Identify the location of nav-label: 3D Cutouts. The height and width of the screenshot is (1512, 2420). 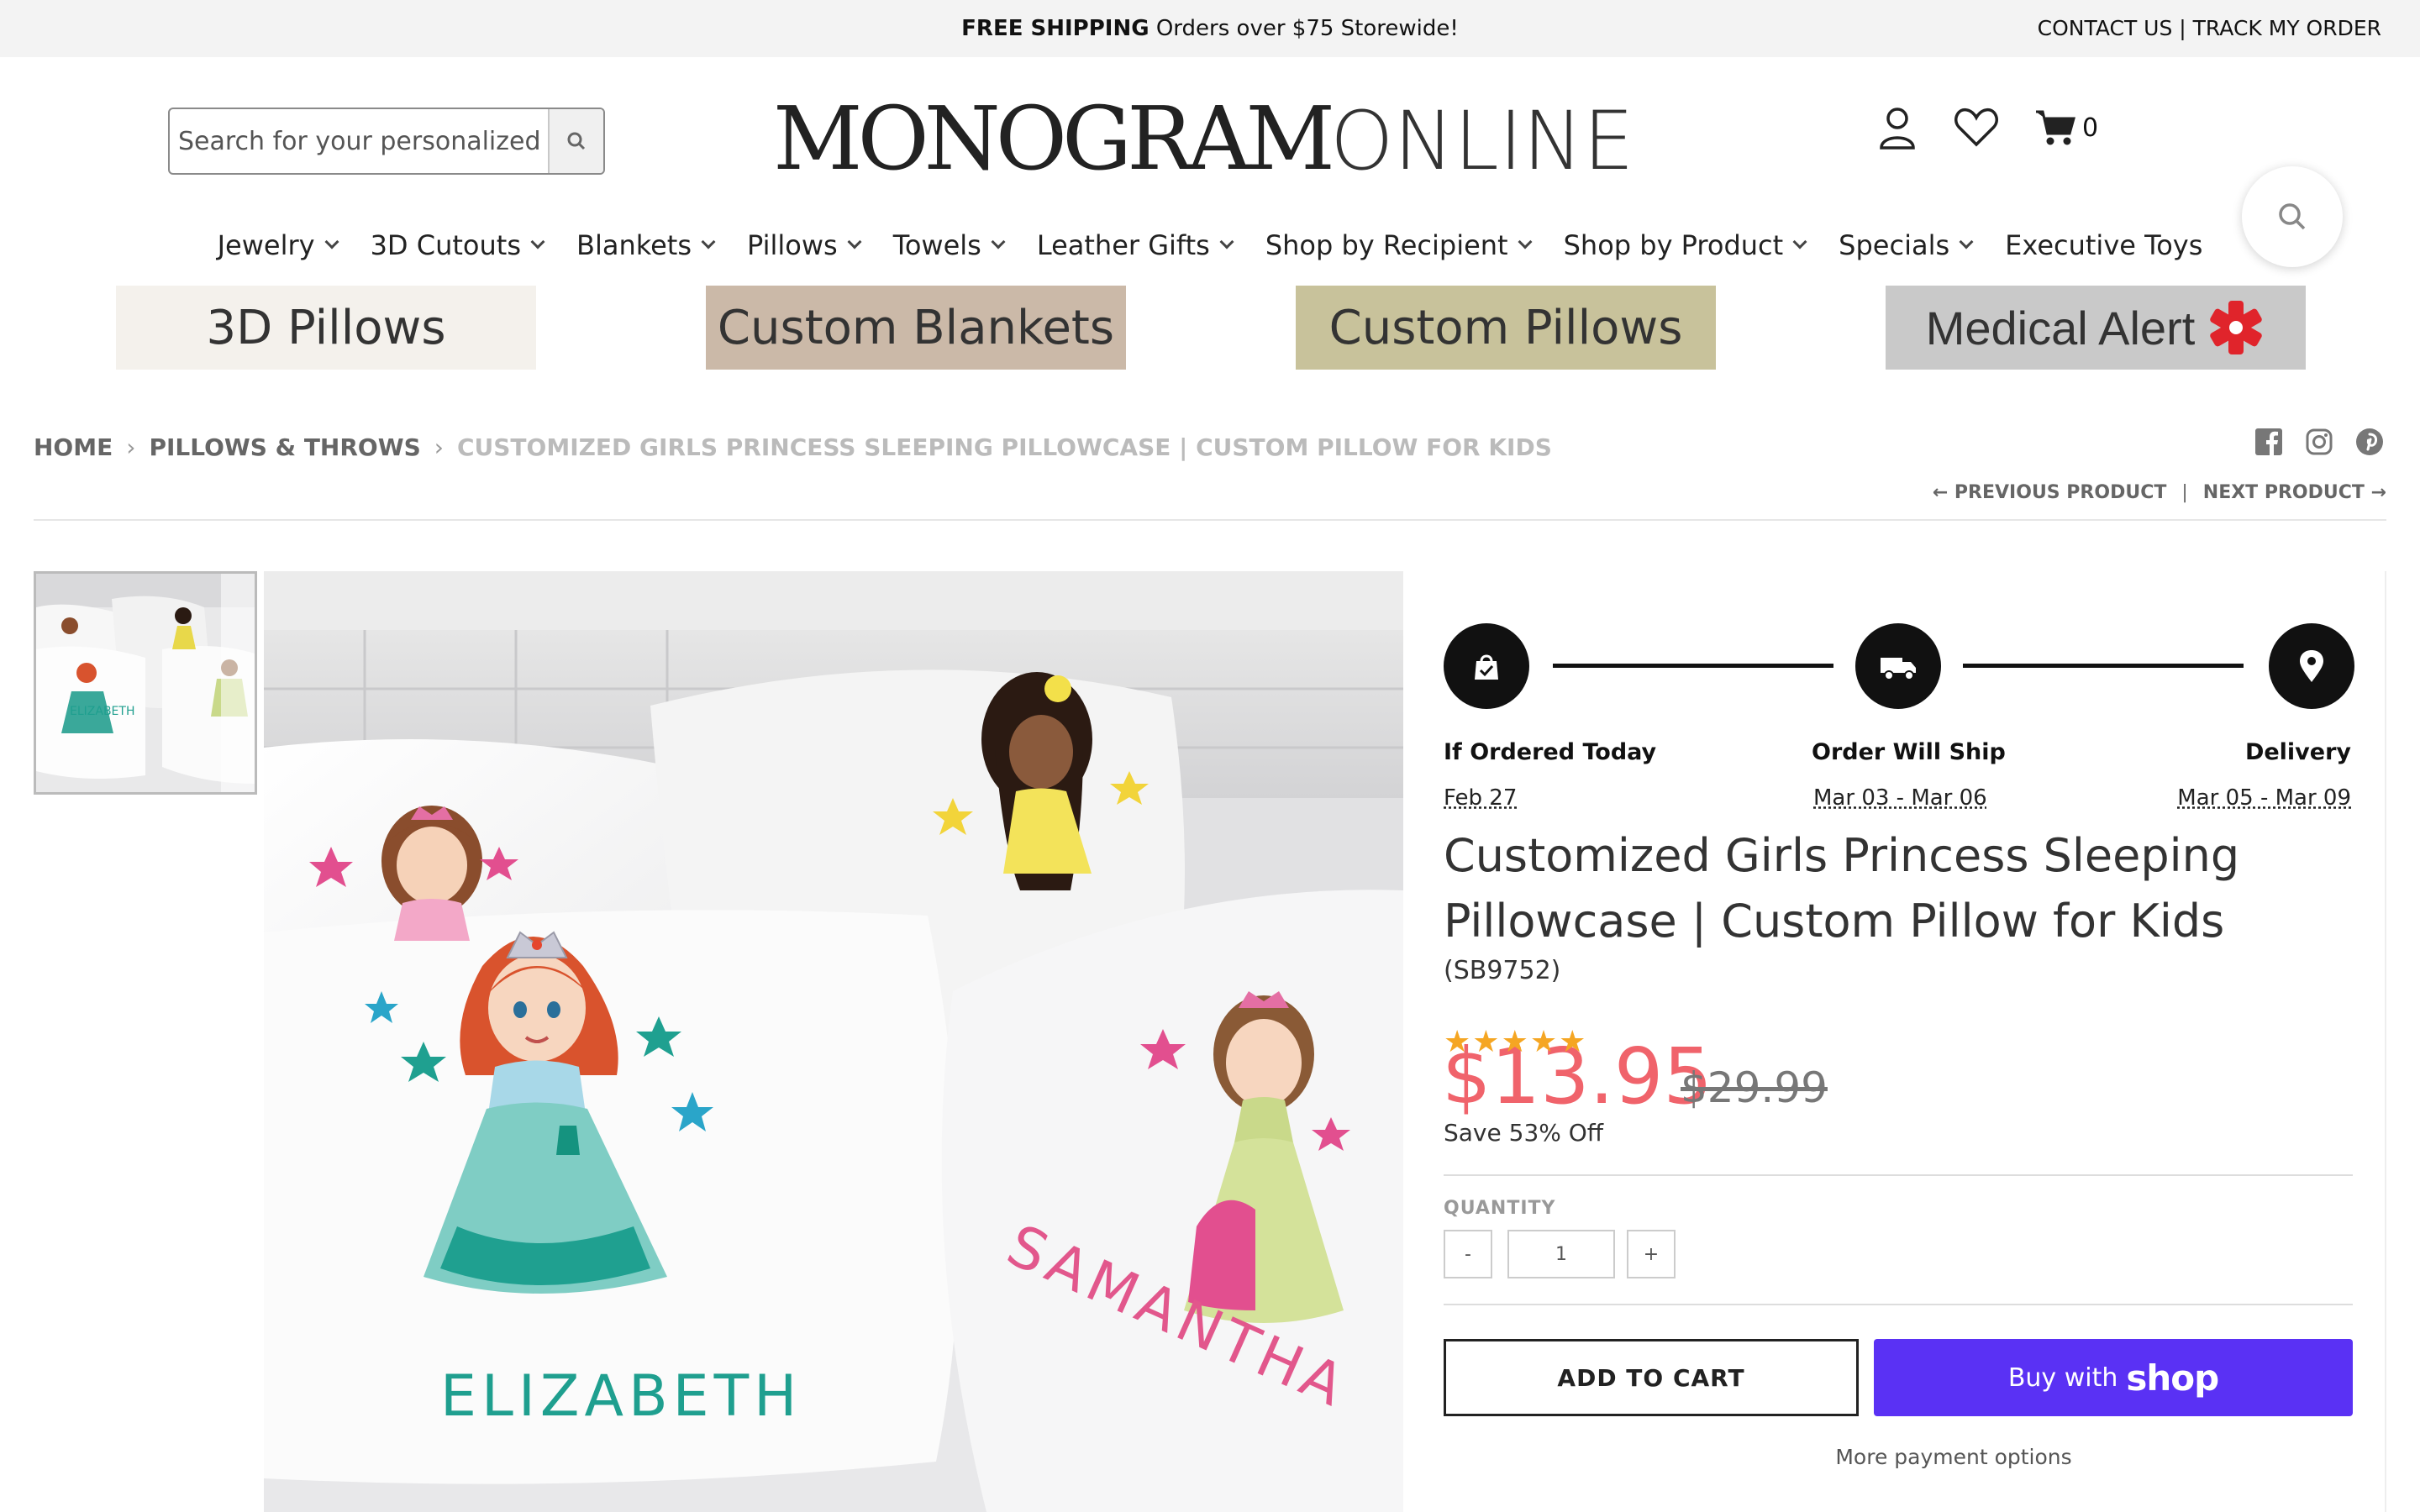
(446, 245).